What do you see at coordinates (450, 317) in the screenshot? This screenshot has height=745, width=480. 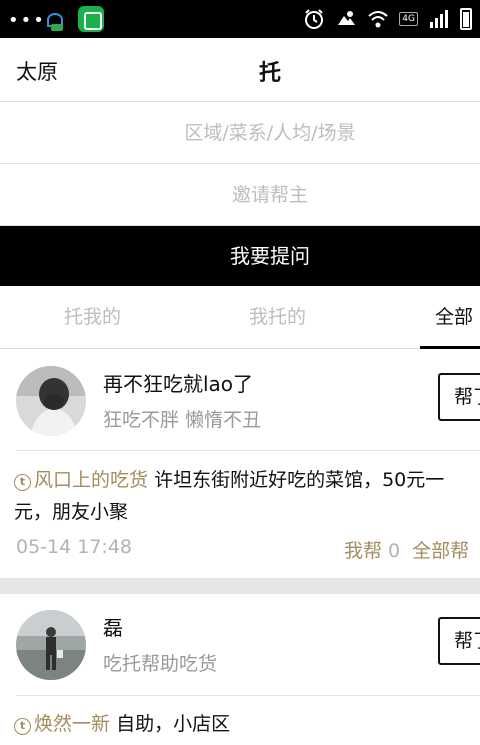 I see `tab-all: 全部` at bounding box center [450, 317].